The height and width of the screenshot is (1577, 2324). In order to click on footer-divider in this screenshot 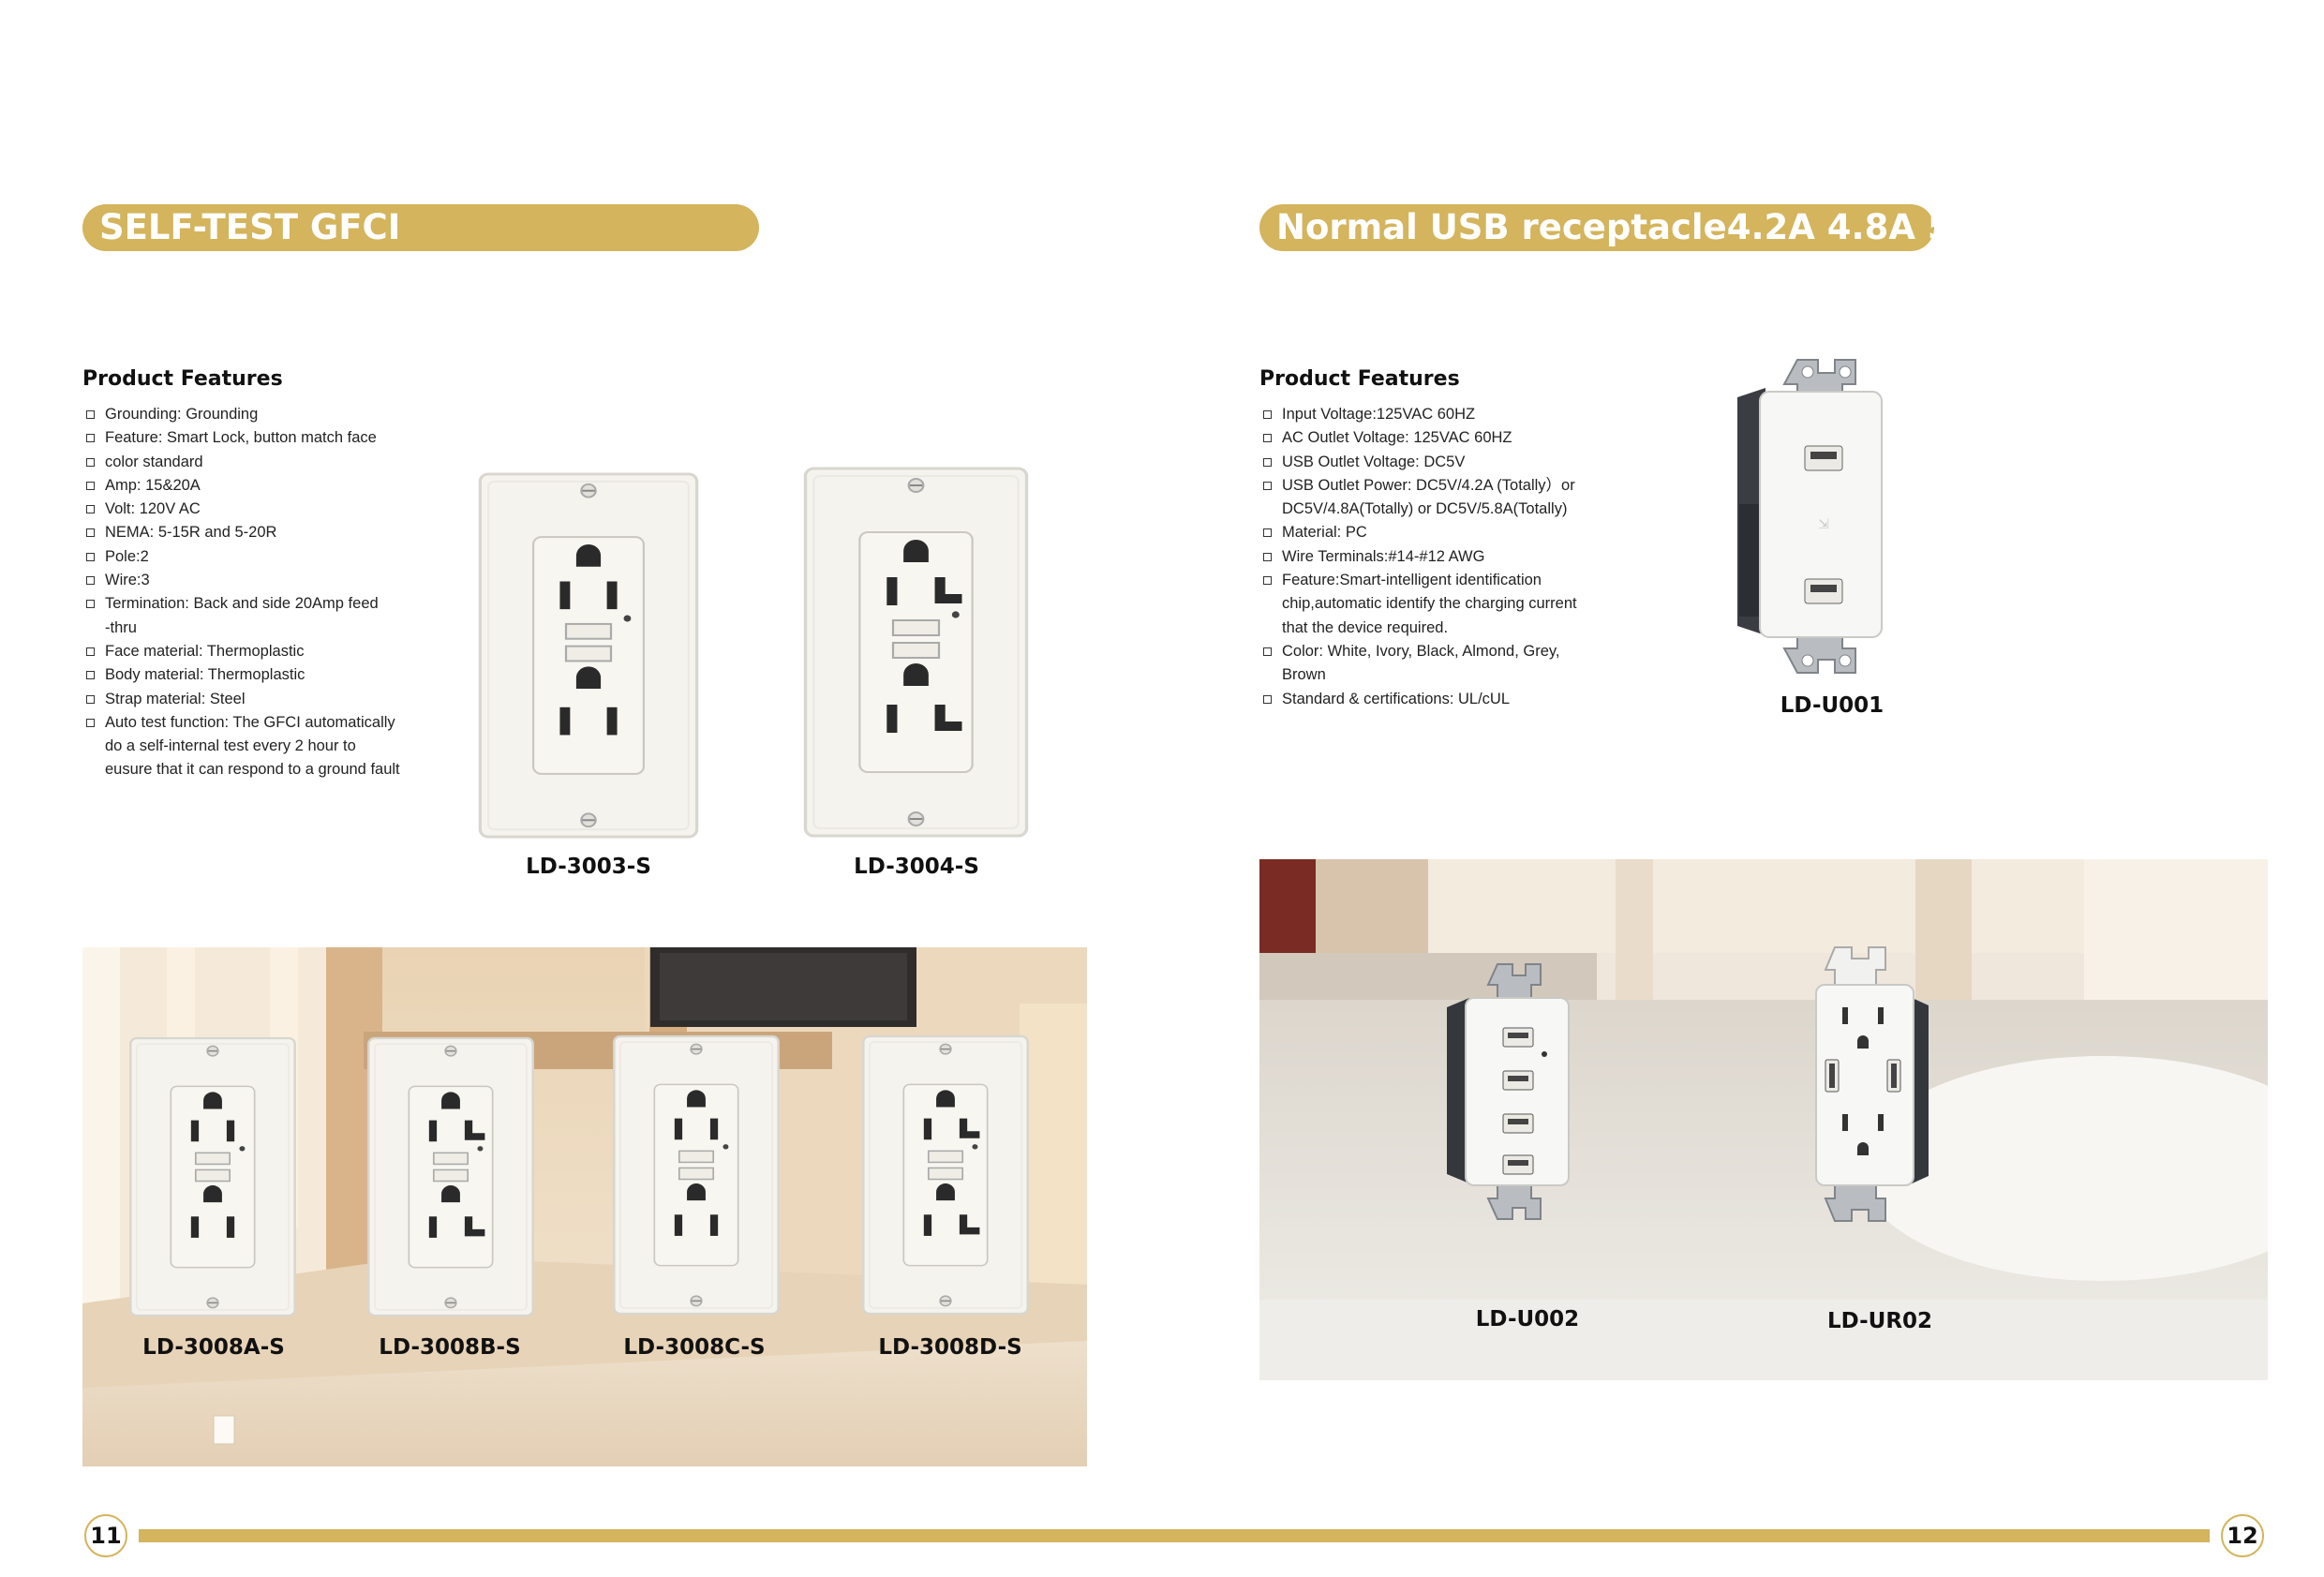, I will do `click(1174, 1536)`.